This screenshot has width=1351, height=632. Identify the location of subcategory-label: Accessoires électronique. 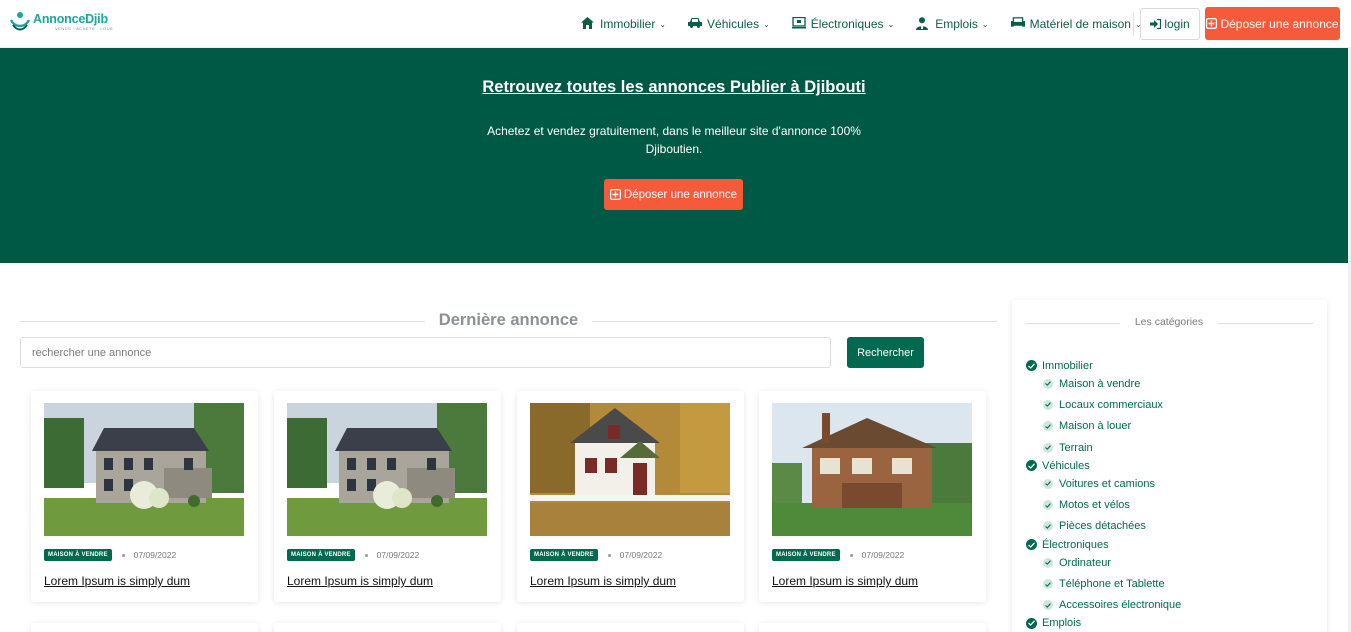
(1120, 605).